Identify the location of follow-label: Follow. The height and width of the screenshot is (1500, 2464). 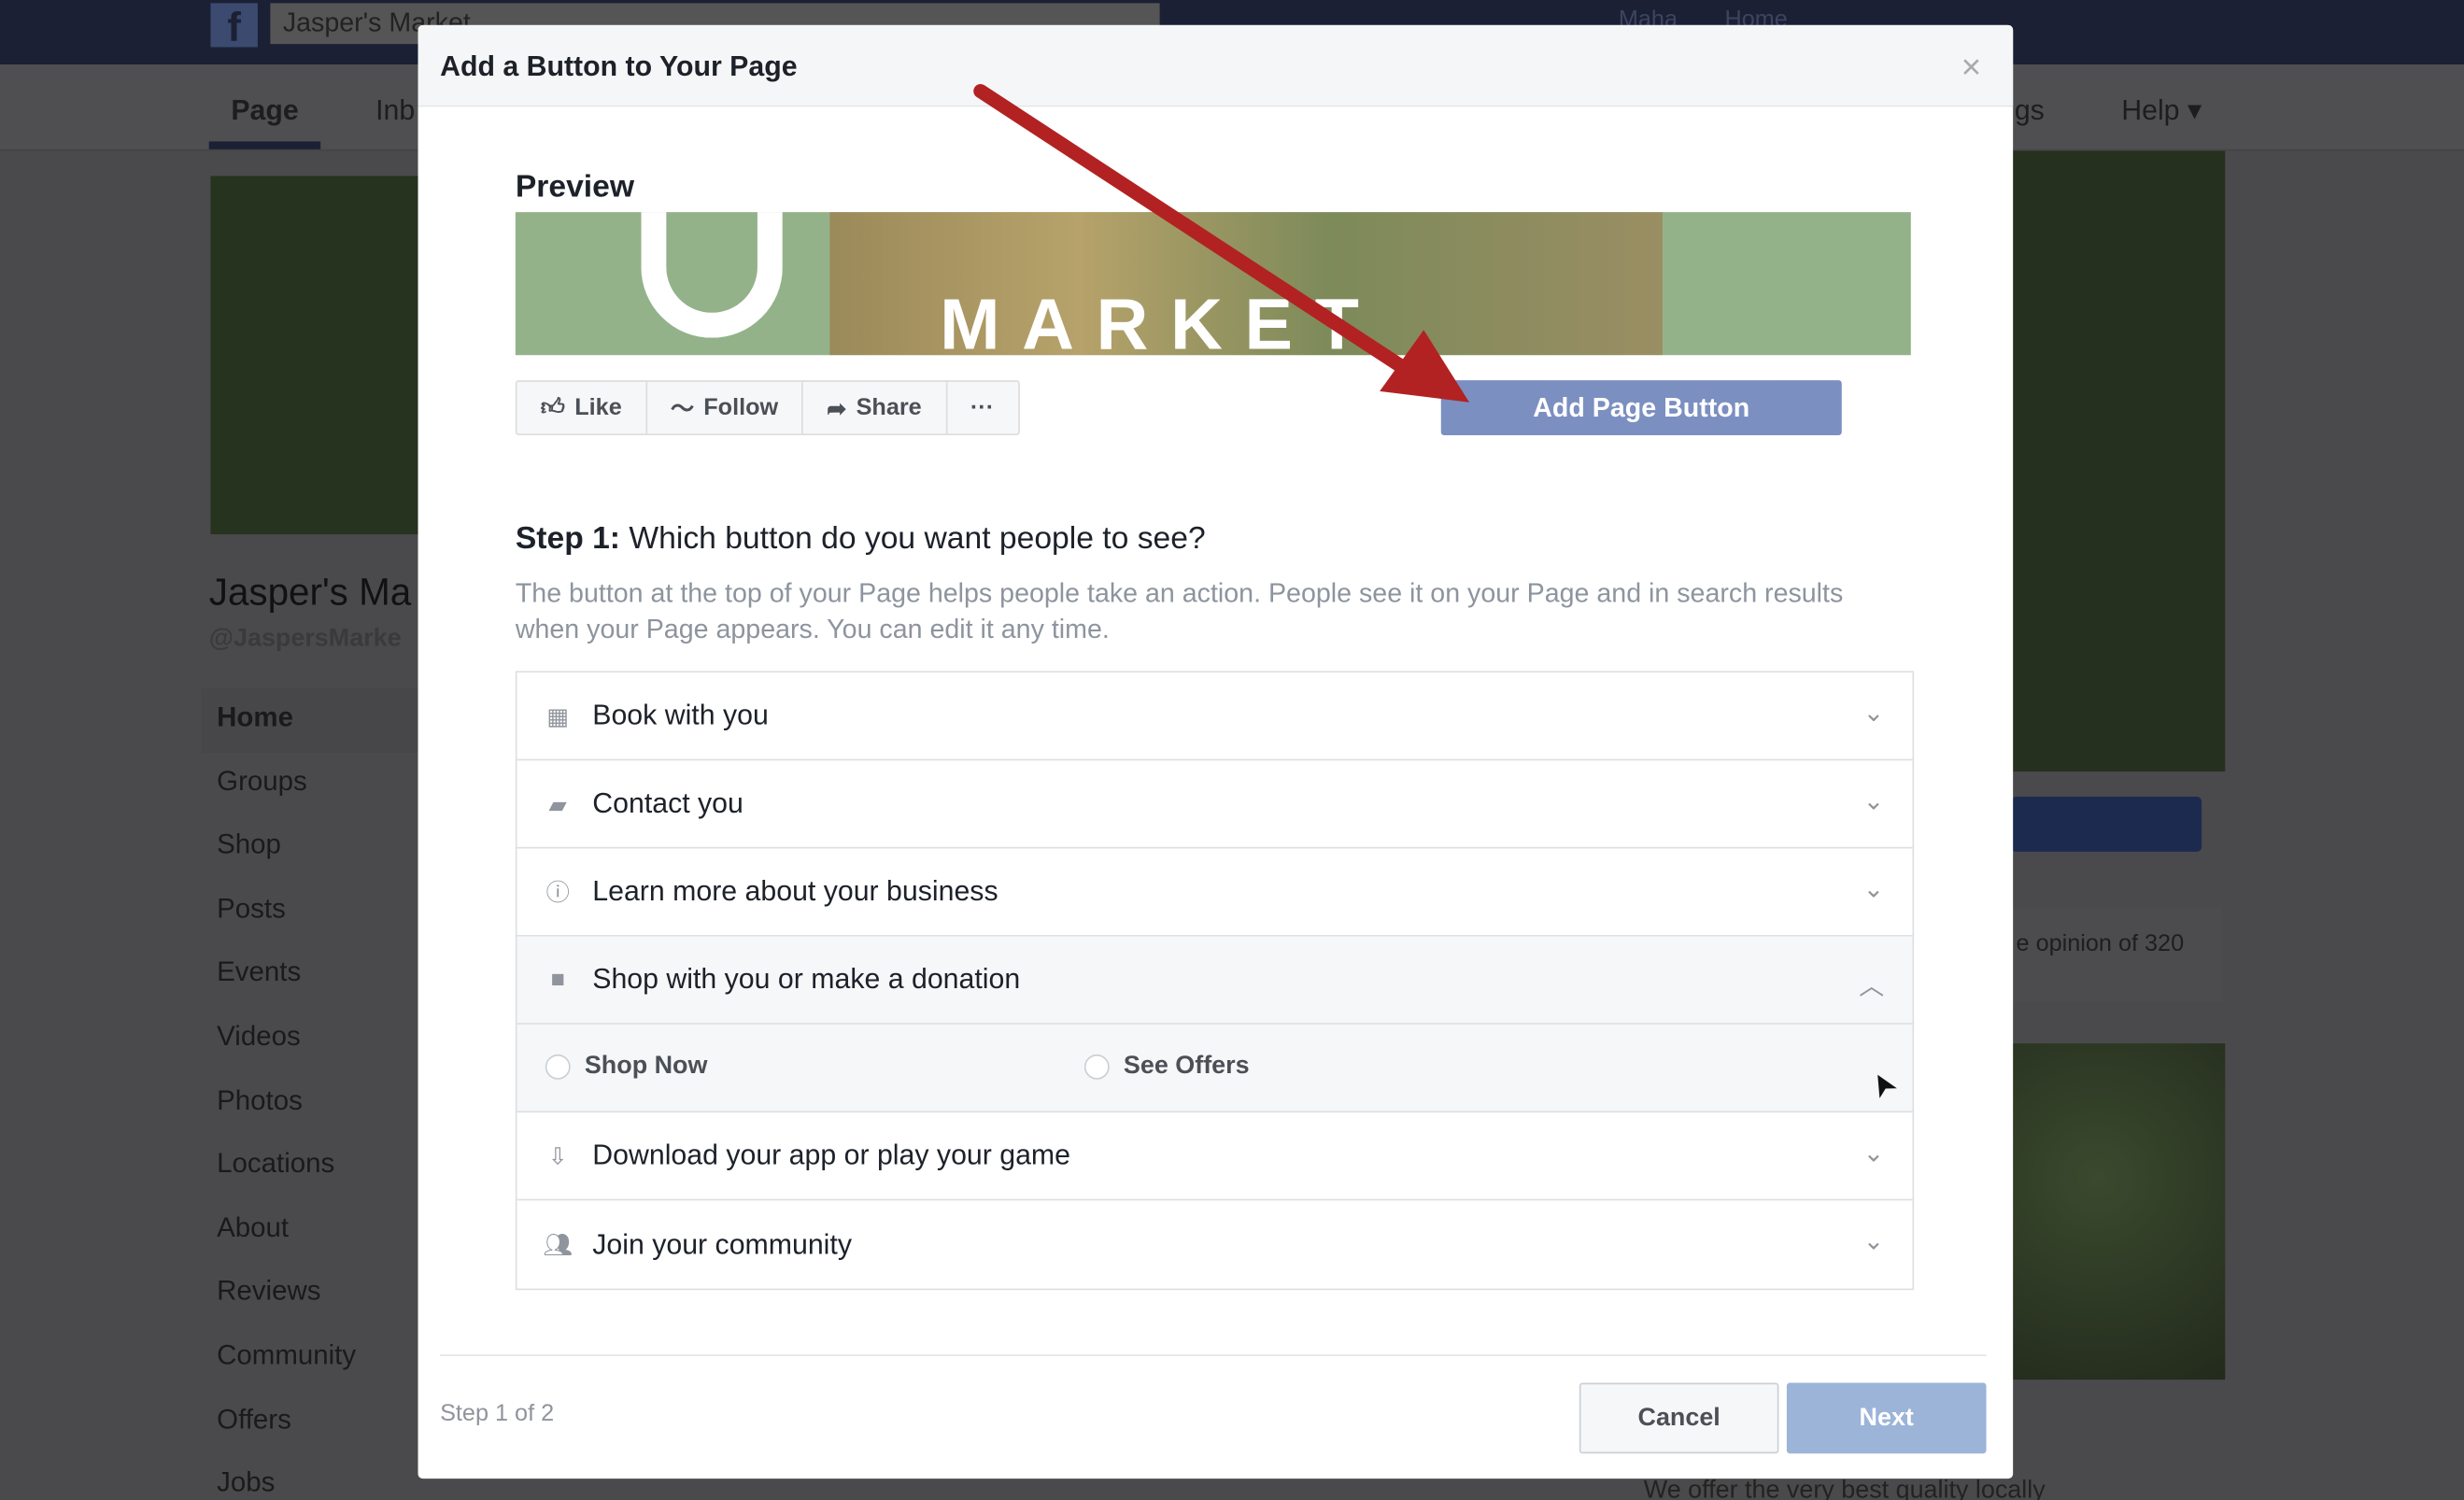
(741, 407).